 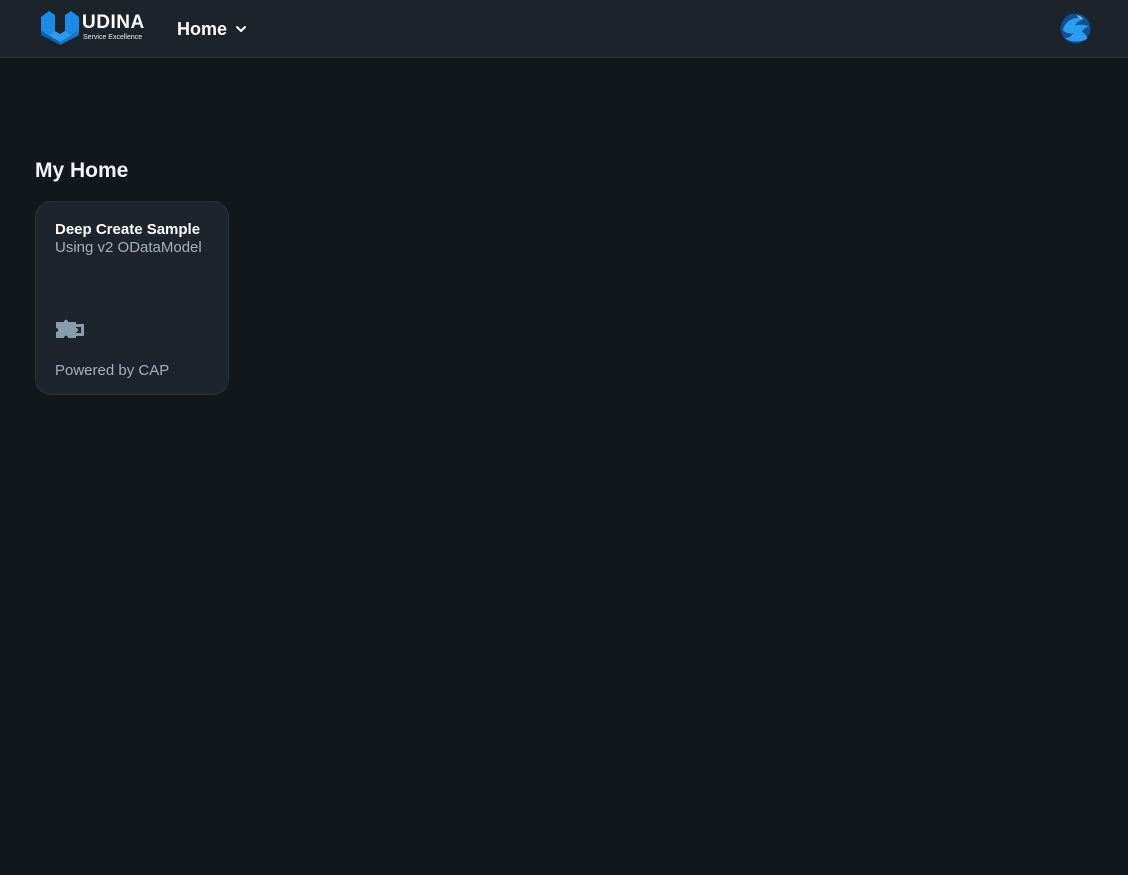 I want to click on chevron-down-icon, so click(x=241, y=29).